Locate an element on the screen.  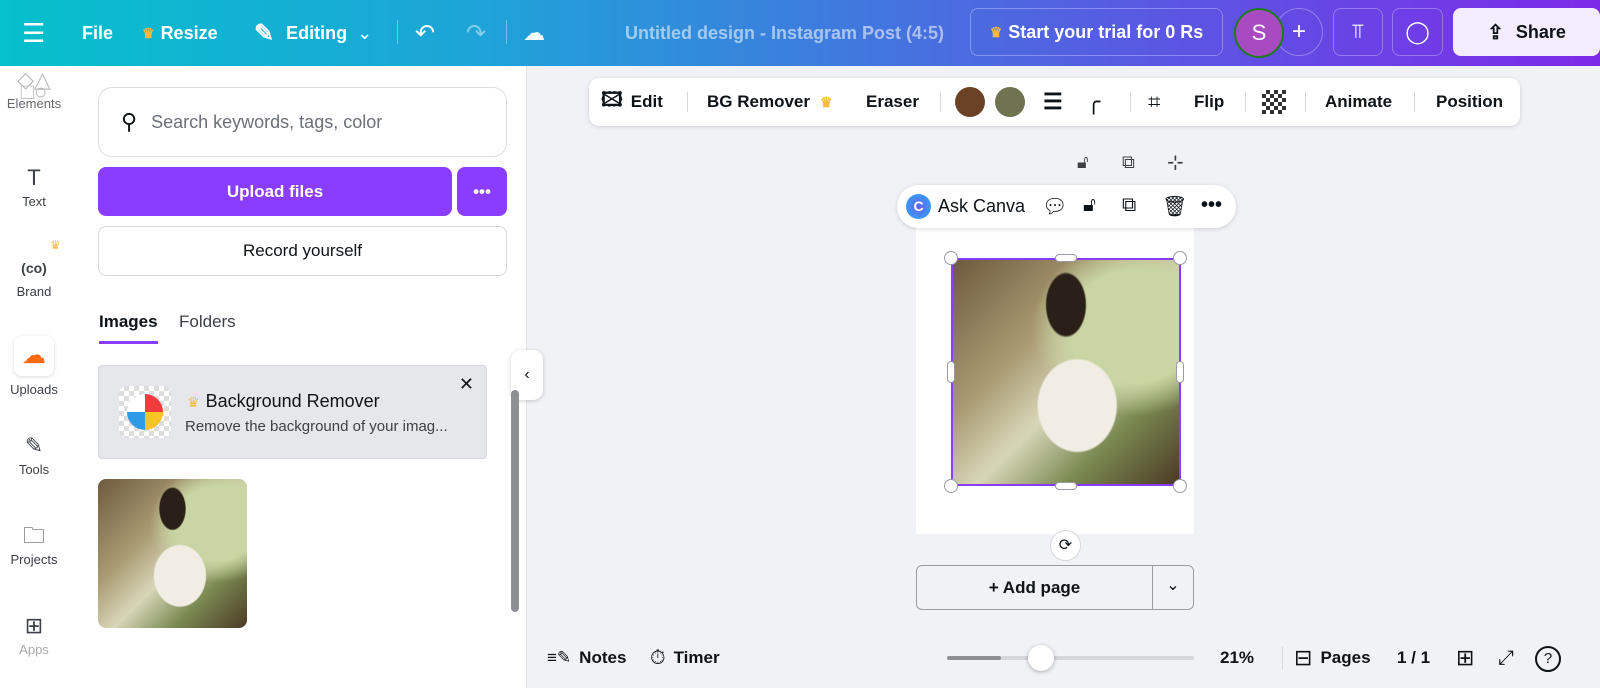
rail-brand: ♛ (co) Brand is located at coordinates (34, 268).